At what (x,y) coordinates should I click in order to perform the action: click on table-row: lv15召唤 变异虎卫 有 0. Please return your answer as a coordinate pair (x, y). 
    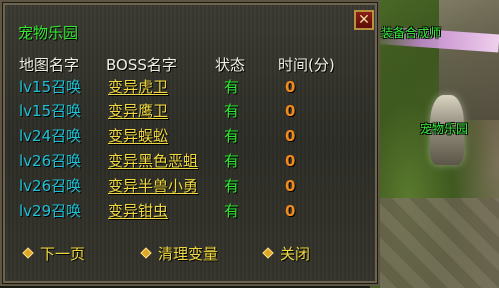
    Looking at the image, I should click on (190, 89).